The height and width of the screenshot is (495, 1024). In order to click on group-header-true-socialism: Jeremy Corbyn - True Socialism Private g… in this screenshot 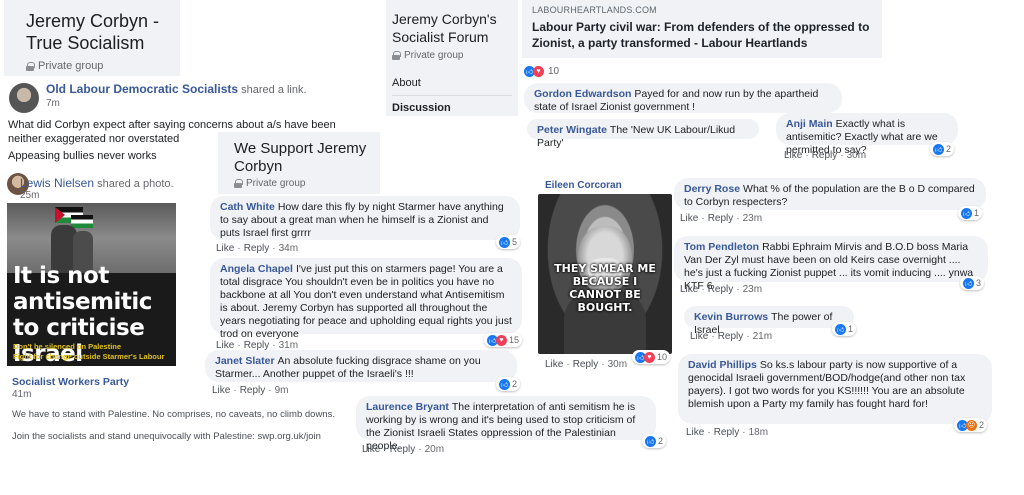, I will do `click(92, 38)`.